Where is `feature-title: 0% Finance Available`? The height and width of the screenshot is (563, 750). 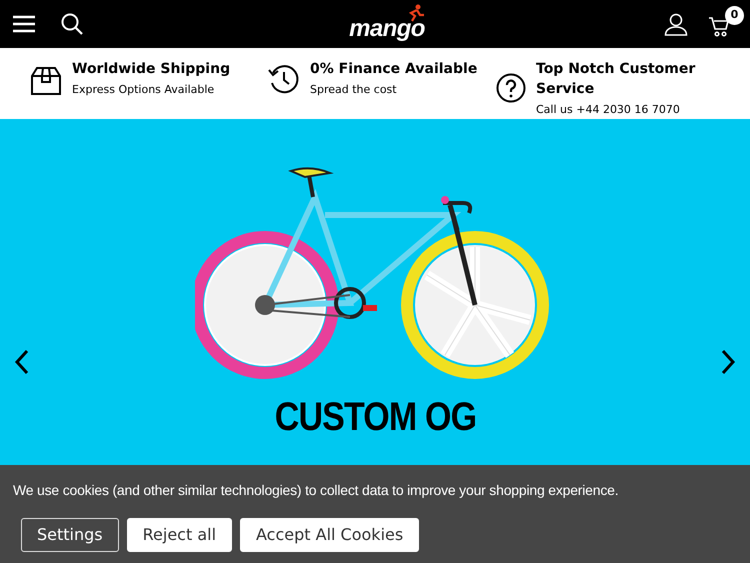 feature-title: 0% Finance Available is located at coordinates (394, 69).